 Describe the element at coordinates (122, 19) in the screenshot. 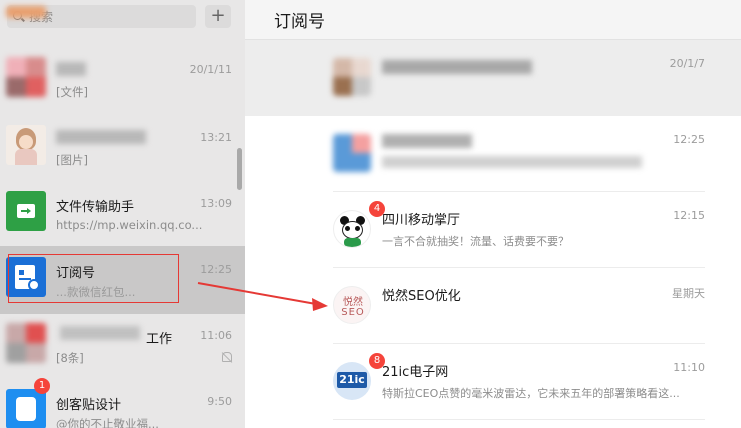

I see `chat-item-partial` at that location.